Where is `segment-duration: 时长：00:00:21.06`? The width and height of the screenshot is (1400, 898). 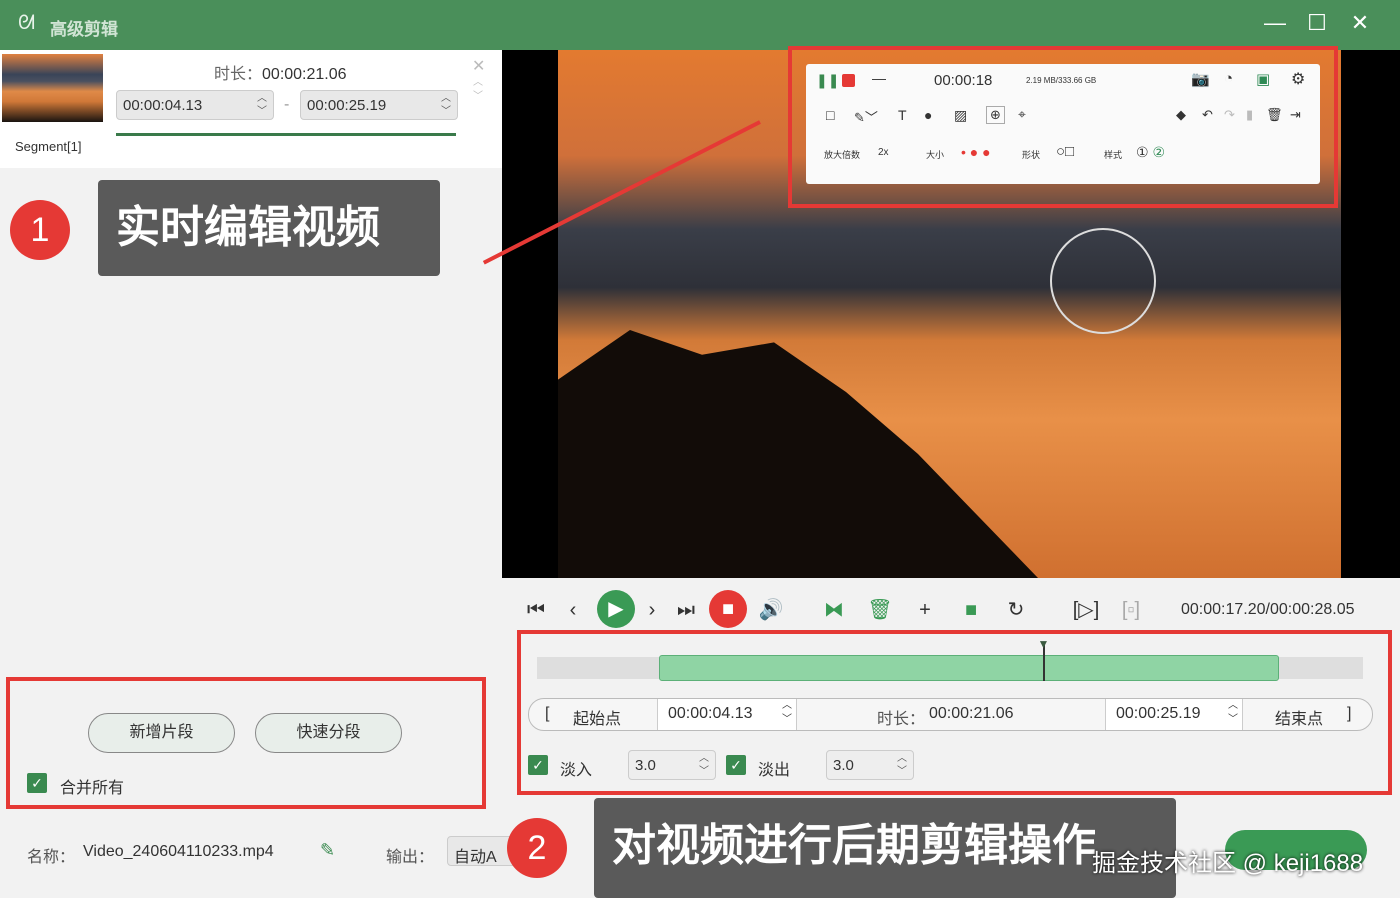 segment-duration: 时长：00:00:21.06 is located at coordinates (280, 72).